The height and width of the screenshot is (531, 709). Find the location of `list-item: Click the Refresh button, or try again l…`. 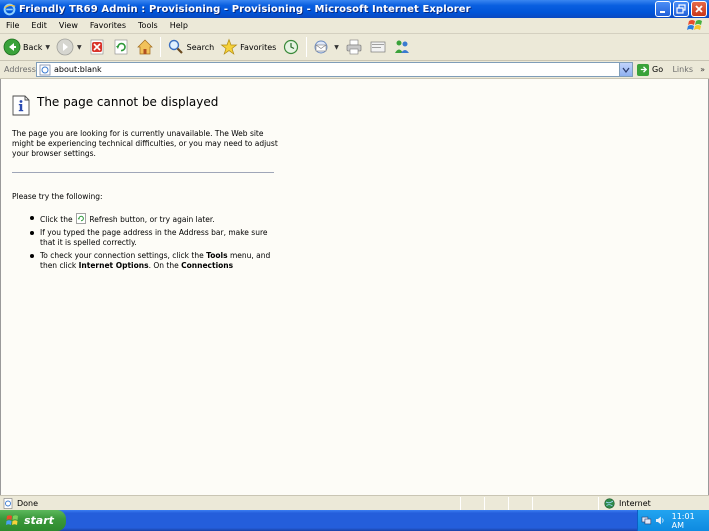

list-item: Click the Refresh button, or try again l… is located at coordinates (153, 219).